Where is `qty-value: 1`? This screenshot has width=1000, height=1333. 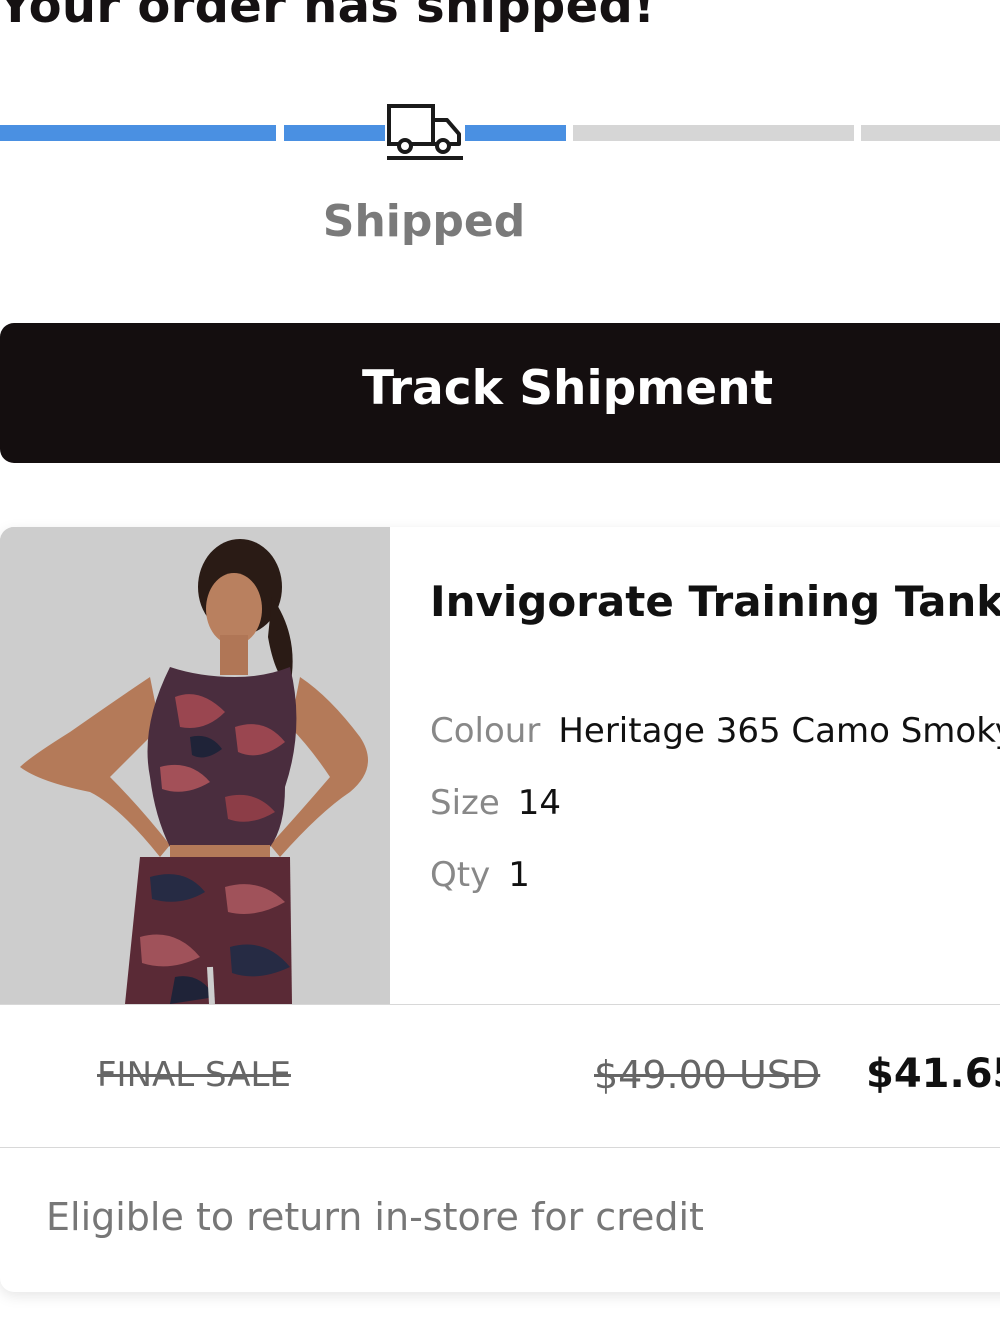 qty-value: 1 is located at coordinates (519, 875).